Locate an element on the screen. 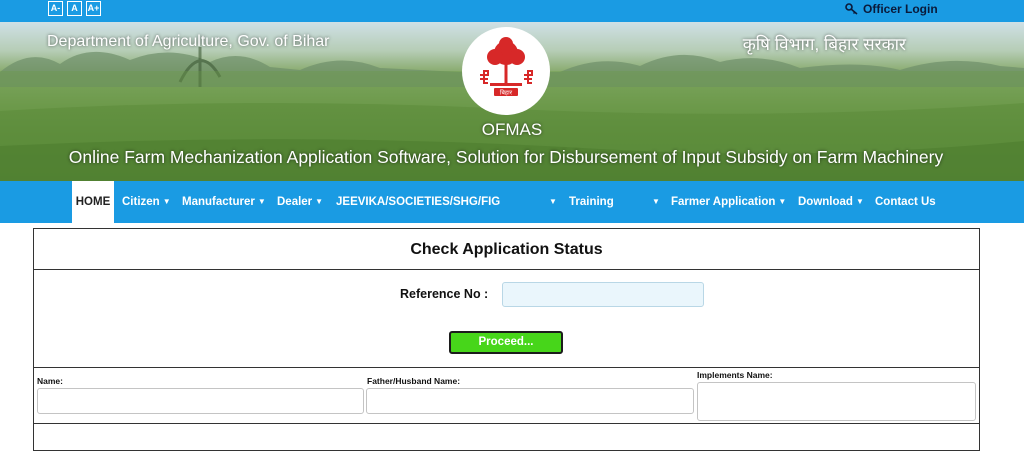 This screenshot has width=1024, height=459. nav-citizen: Citizen ▼ is located at coordinates (146, 202).